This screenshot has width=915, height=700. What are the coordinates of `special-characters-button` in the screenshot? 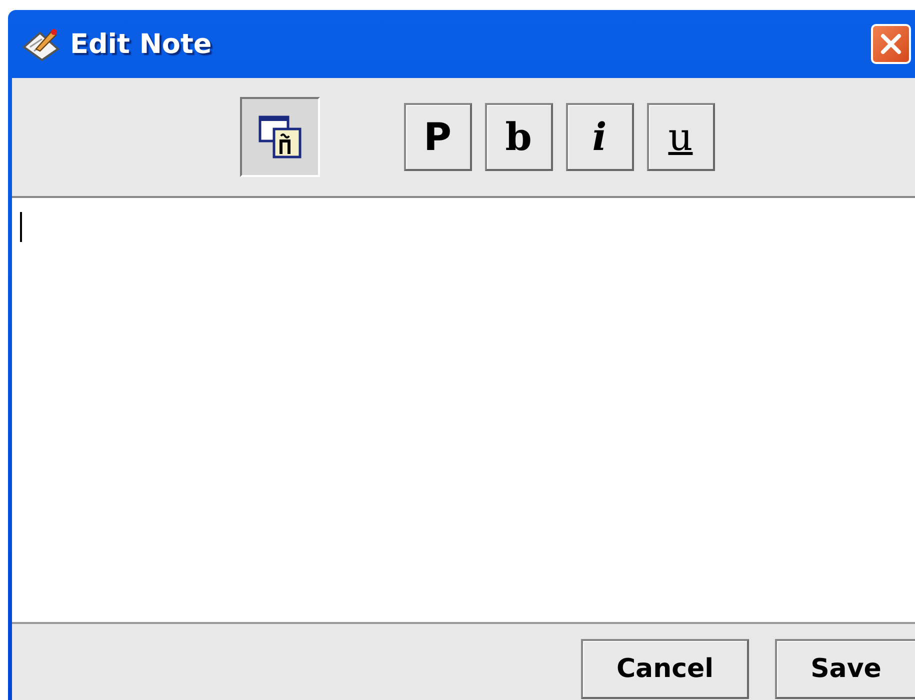 It's located at (280, 137).